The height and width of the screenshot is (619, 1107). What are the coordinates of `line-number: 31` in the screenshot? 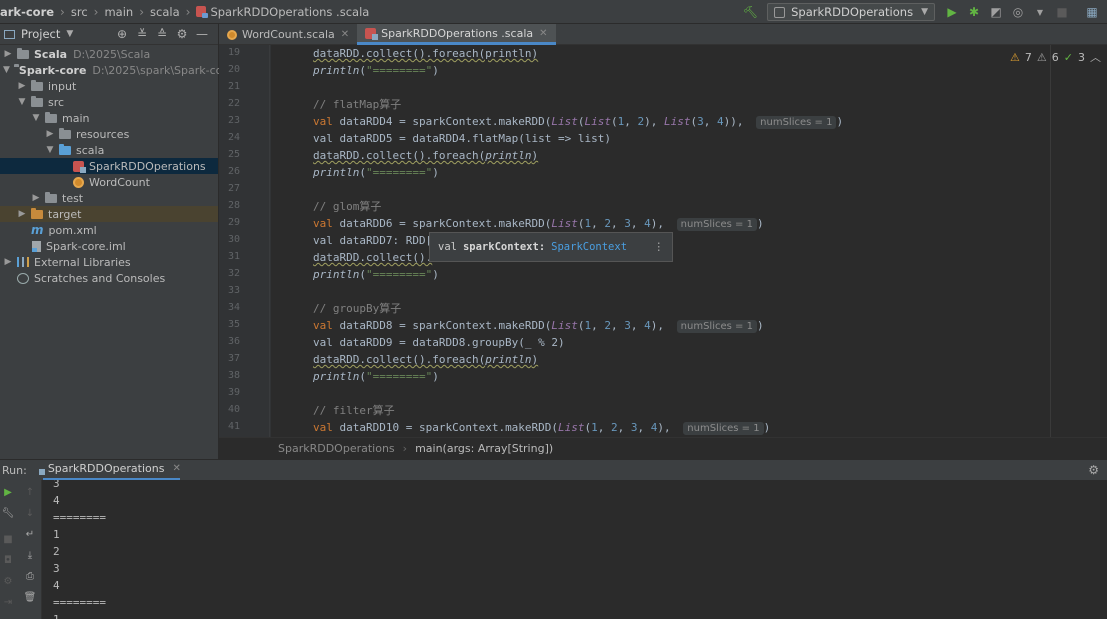 It's located at (233, 256).